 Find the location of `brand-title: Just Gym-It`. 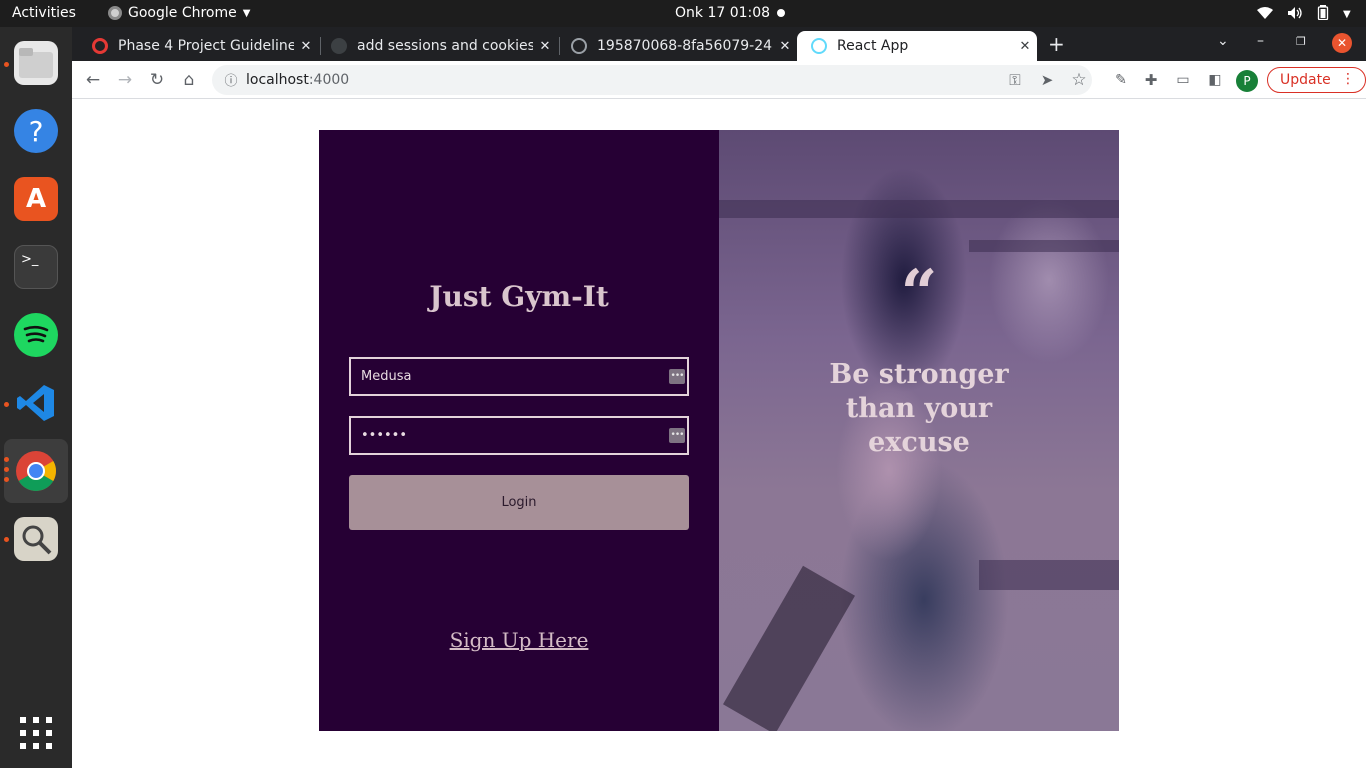

brand-title: Just Gym-It is located at coordinates (519, 296).